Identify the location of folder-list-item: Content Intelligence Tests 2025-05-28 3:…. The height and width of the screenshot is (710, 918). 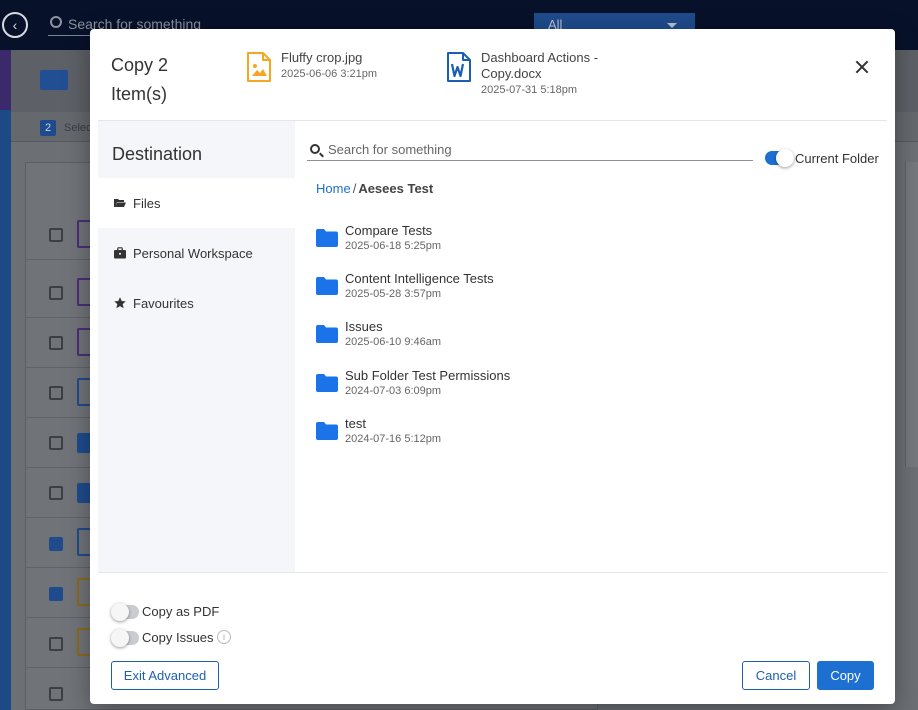
(586, 291).